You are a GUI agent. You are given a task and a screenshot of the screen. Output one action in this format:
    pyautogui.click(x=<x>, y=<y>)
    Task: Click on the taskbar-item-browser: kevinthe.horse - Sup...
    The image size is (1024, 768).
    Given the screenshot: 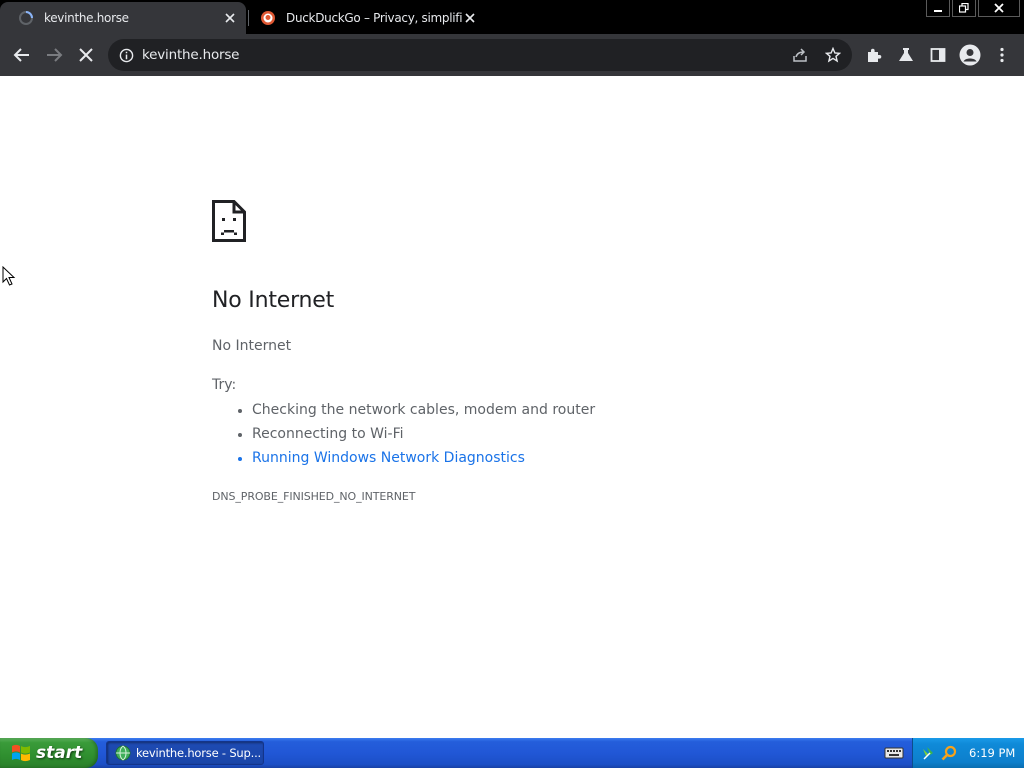 What is the action you would take?
    pyautogui.click(x=185, y=753)
    